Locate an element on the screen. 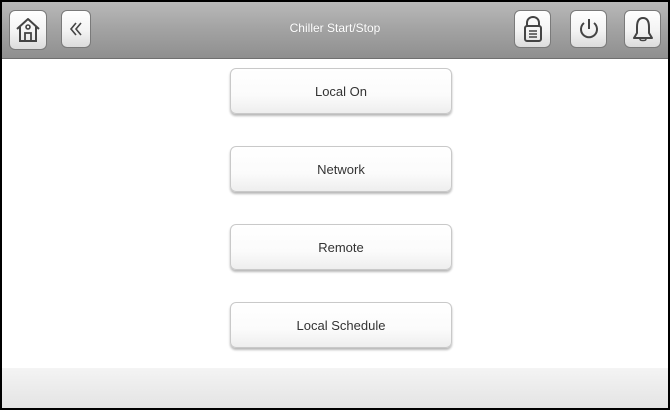 The image size is (670, 410). local-schedule-button: Local Schedule is located at coordinates (341, 325).